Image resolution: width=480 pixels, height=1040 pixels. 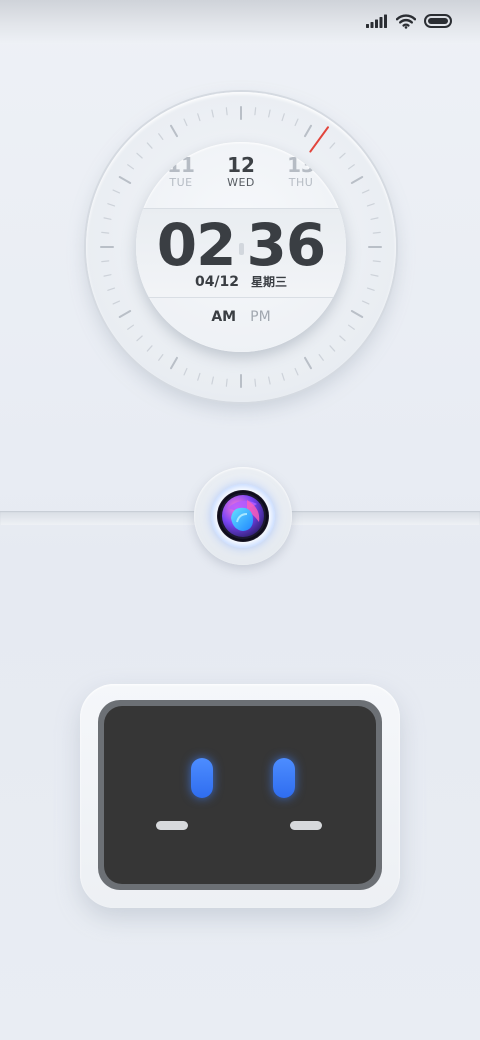 I want to click on left-cheek, so click(x=172, y=825).